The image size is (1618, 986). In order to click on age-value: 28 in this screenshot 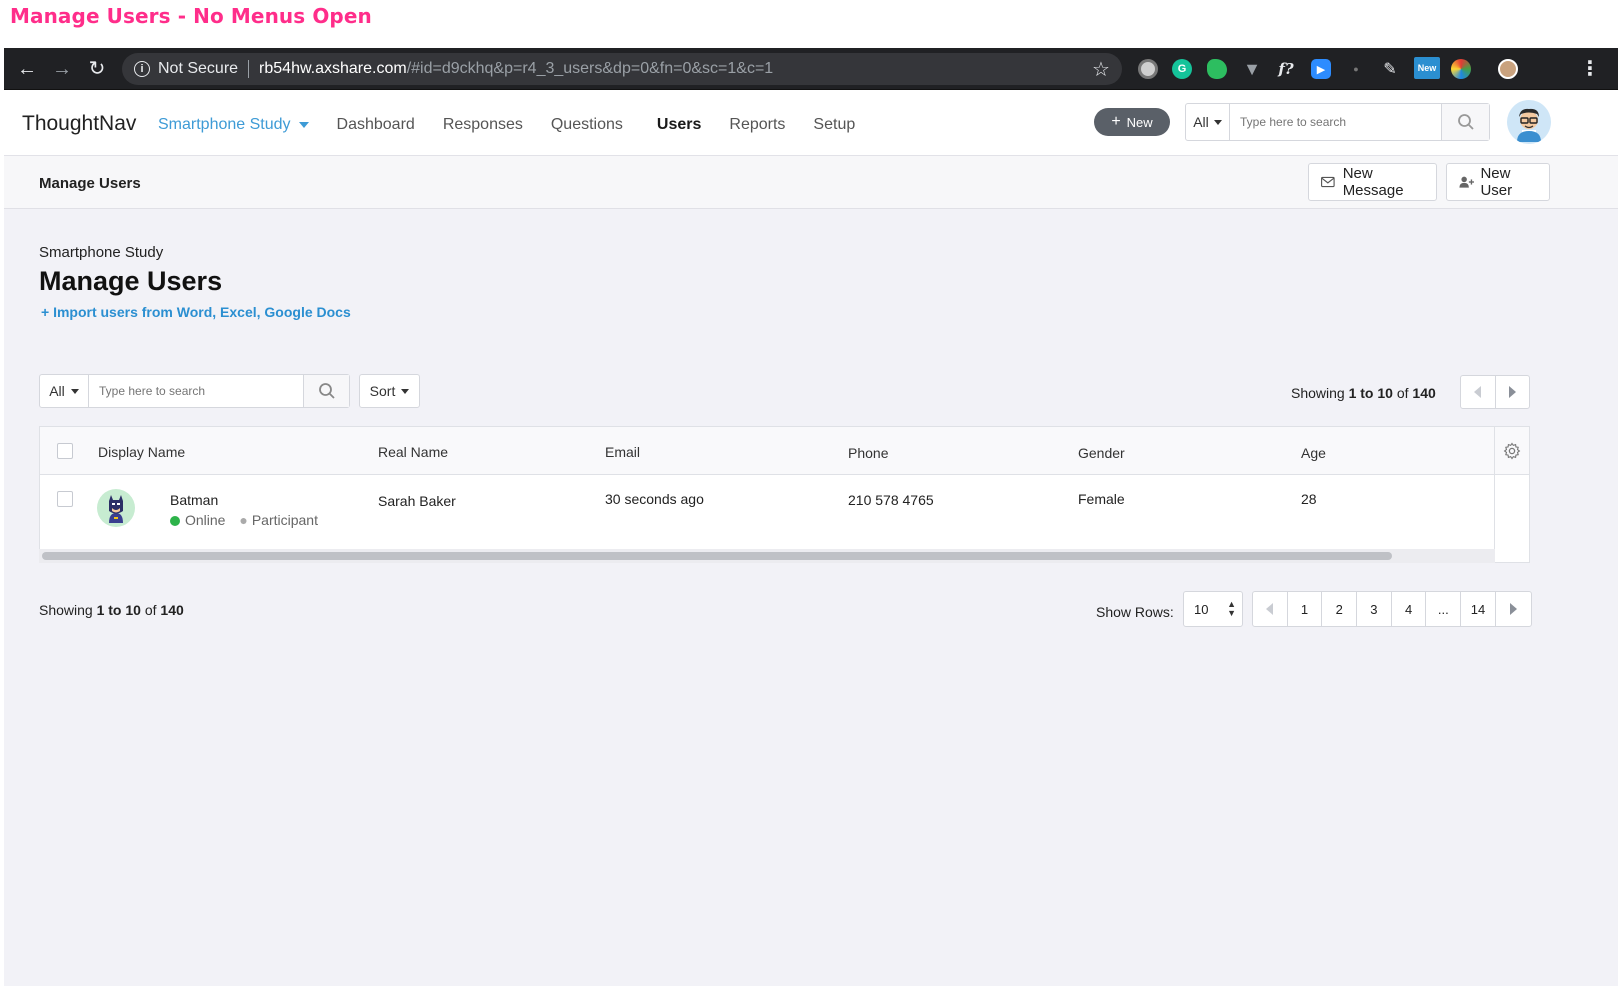, I will do `click(1309, 499)`.